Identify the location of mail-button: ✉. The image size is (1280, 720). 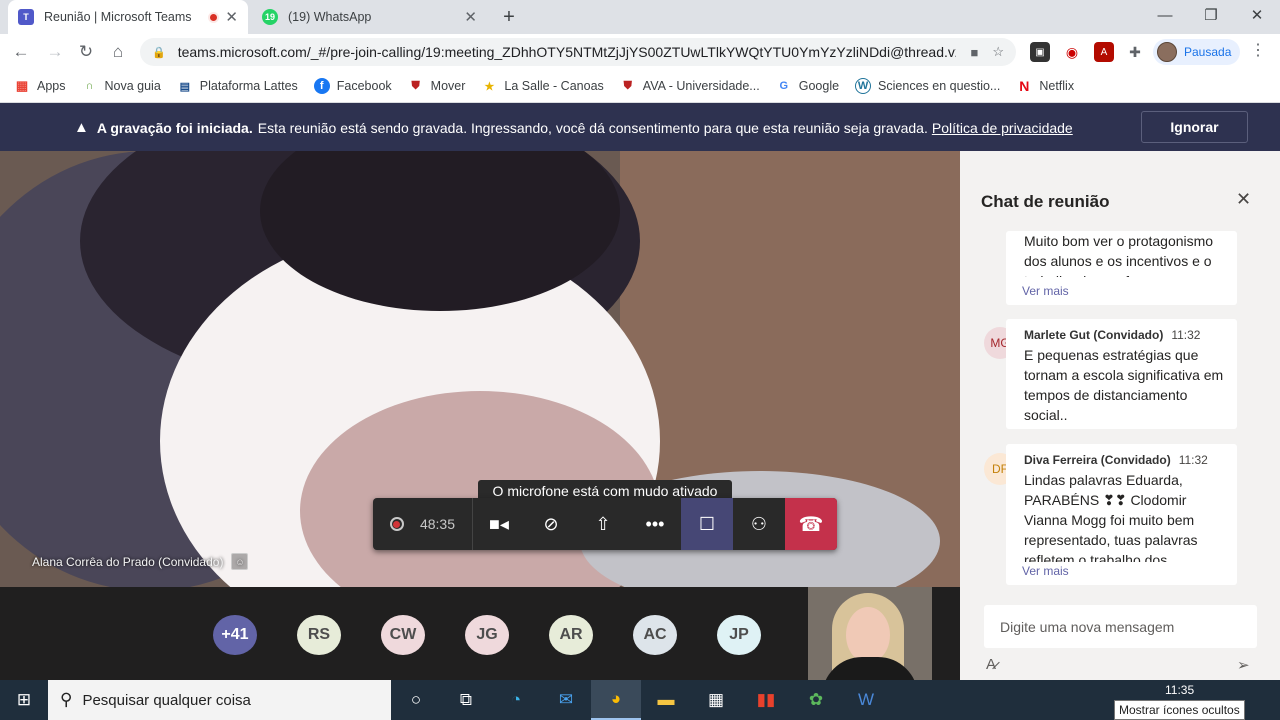
(566, 700).